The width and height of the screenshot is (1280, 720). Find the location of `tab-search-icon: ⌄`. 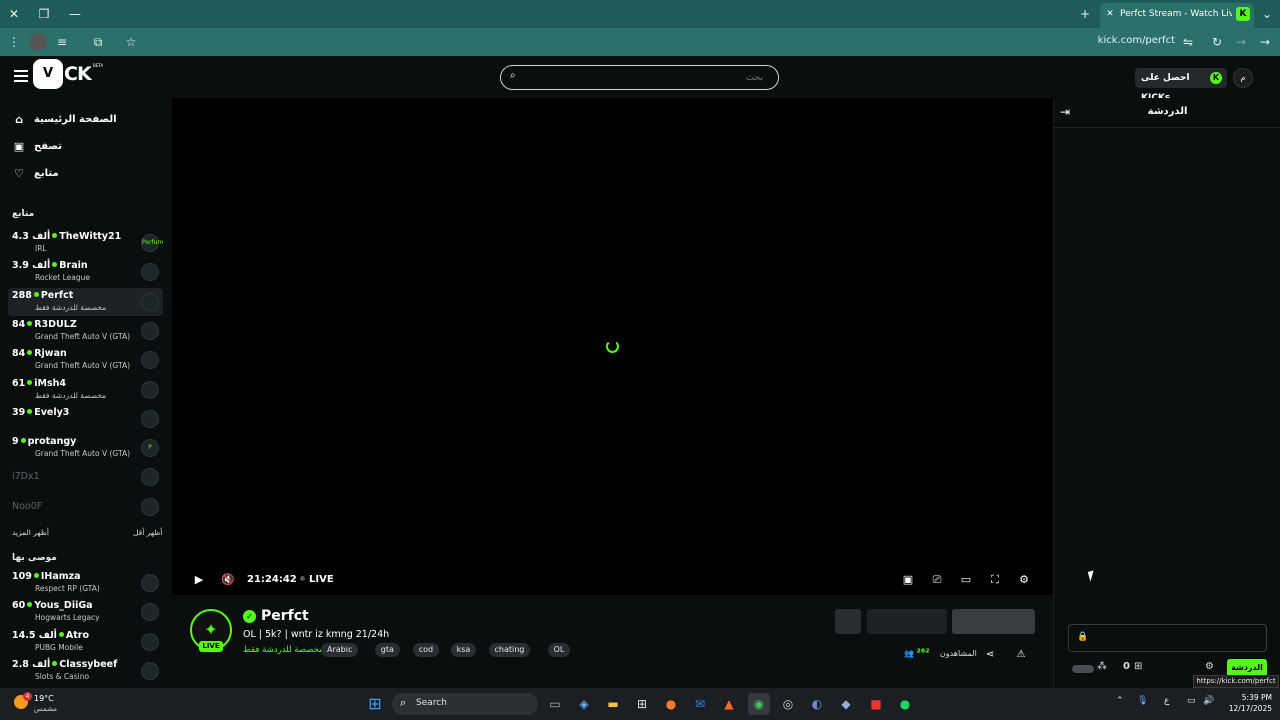

tab-search-icon: ⌄ is located at coordinates (1267, 14).